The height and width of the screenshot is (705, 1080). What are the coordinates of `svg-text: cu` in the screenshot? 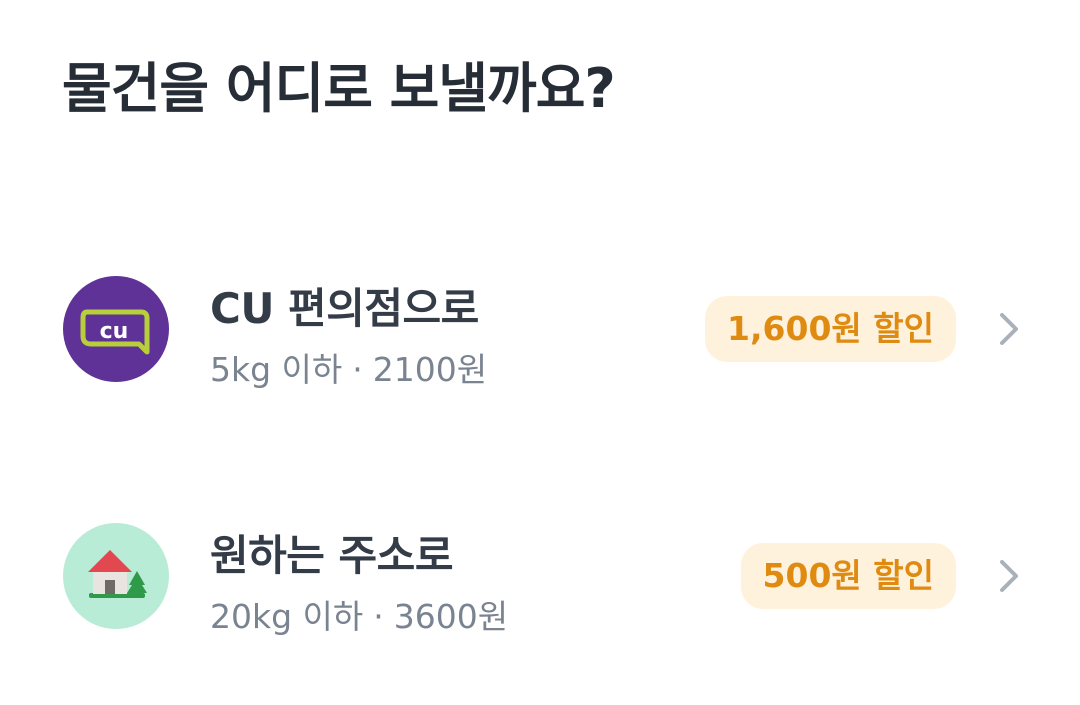 It's located at (114, 331).